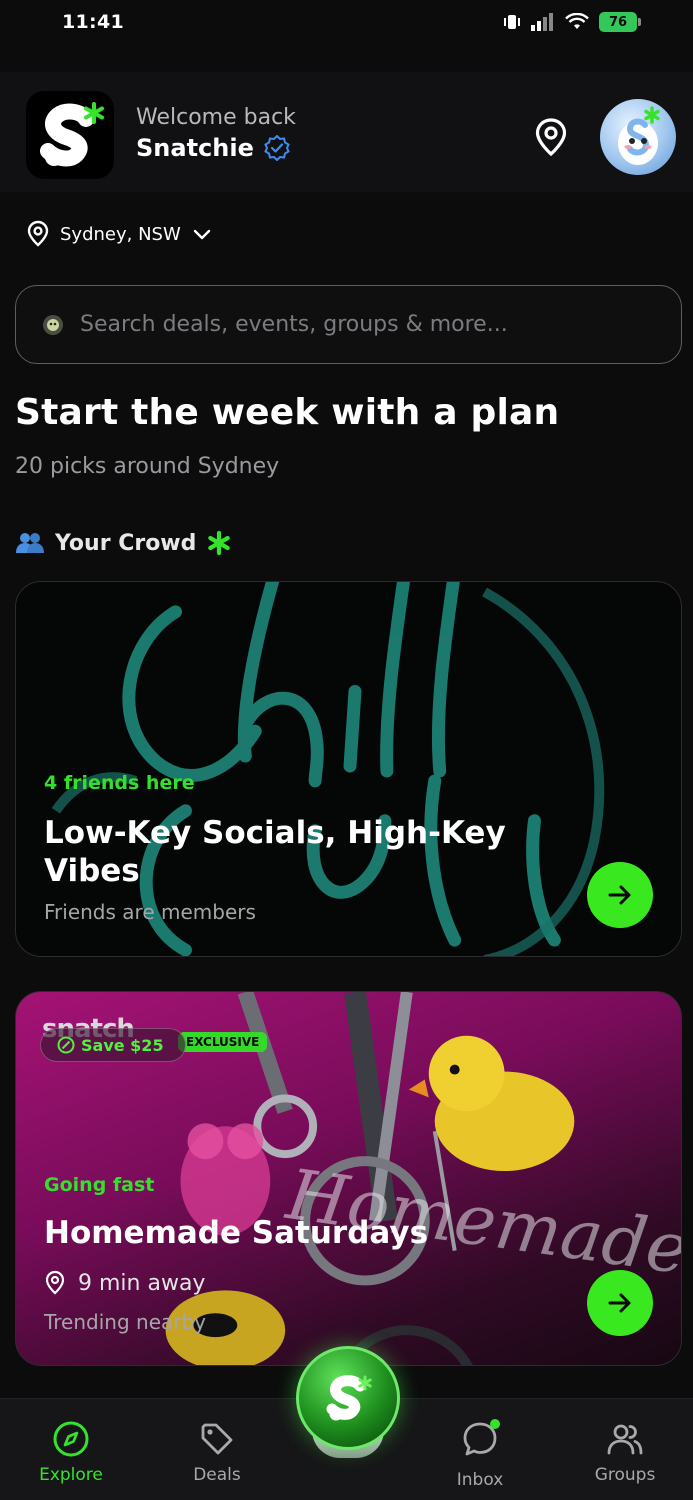 The width and height of the screenshot is (693, 1500). I want to click on tab-label: Groups, so click(625, 1475).